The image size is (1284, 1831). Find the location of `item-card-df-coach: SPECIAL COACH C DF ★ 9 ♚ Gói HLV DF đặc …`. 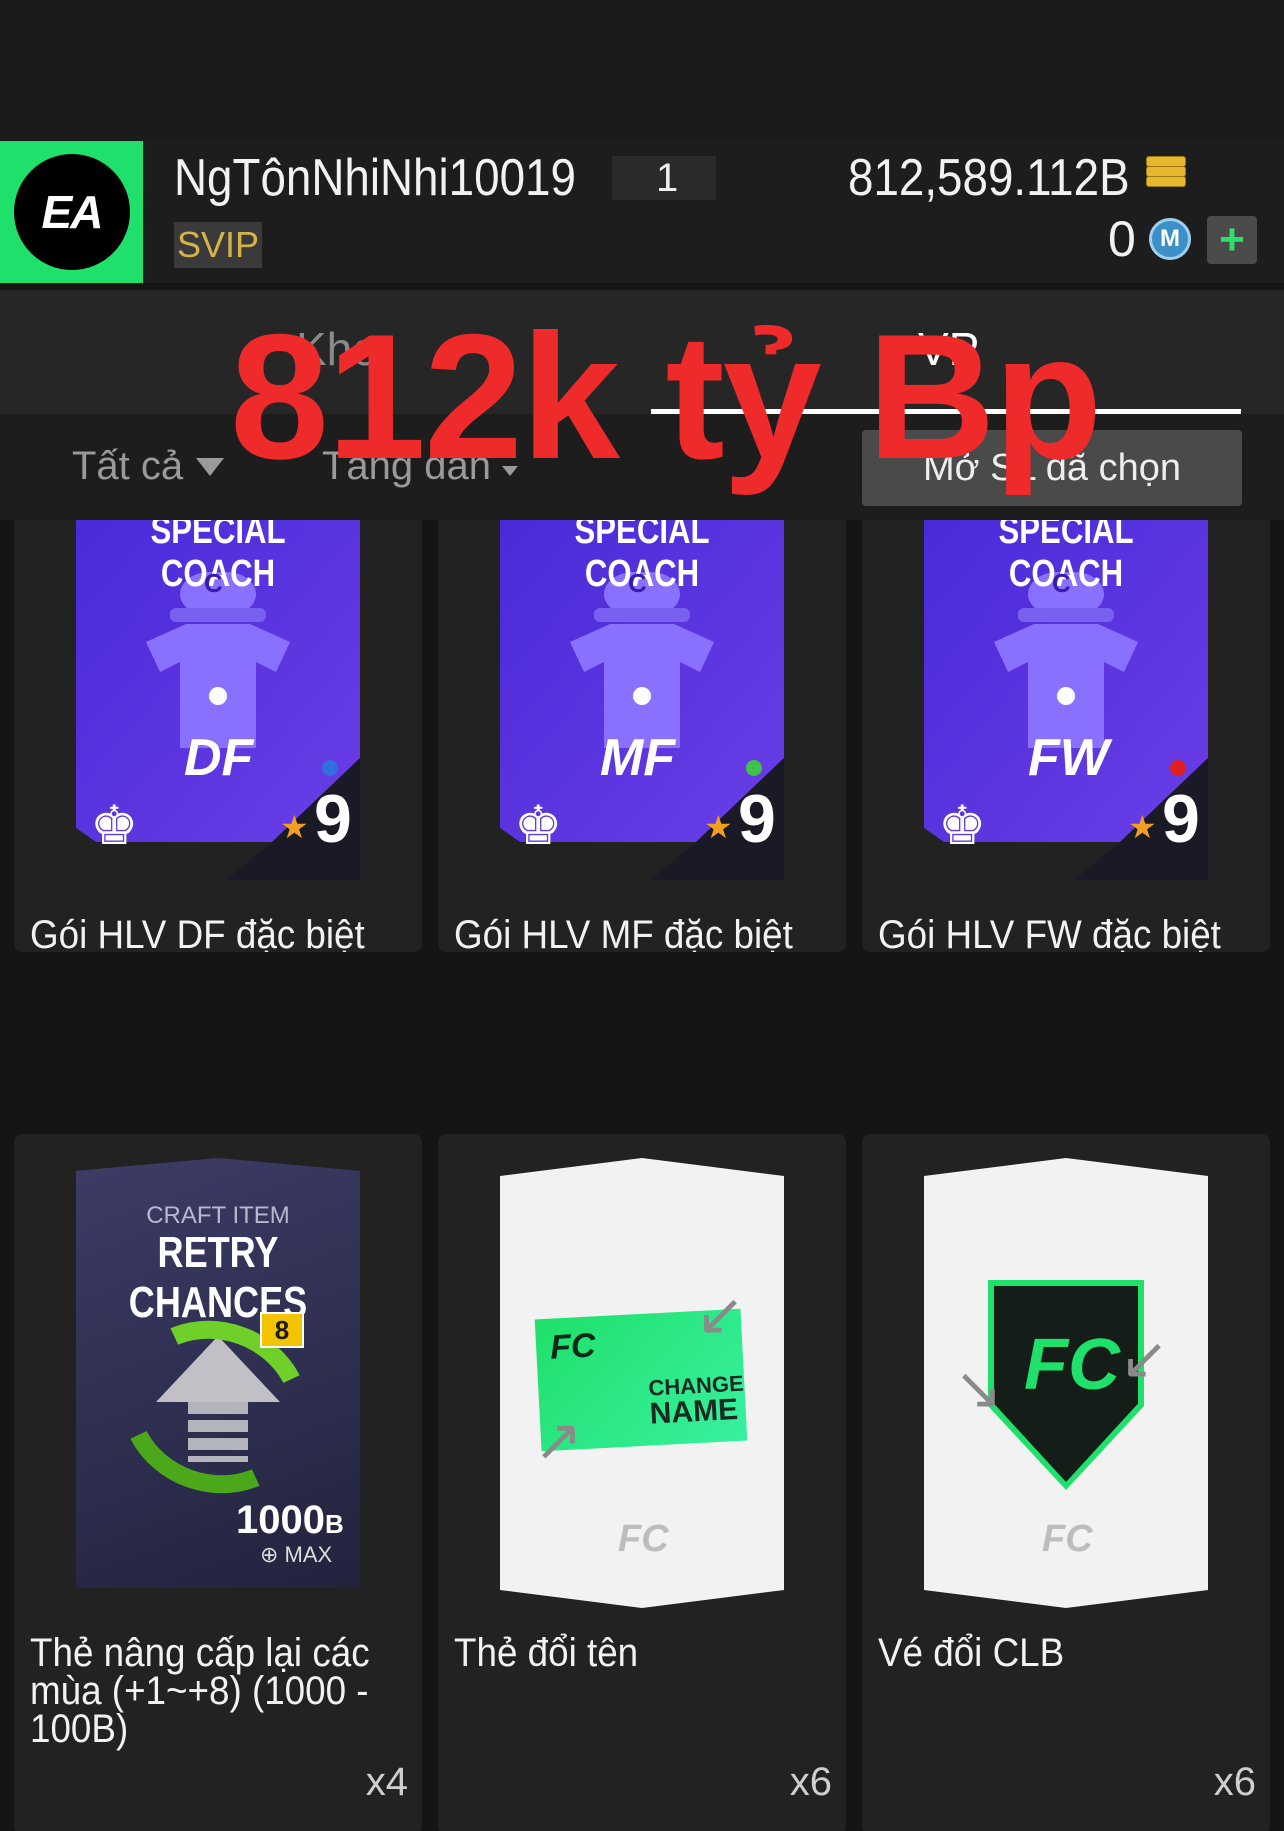

item-card-df-coach: SPECIAL COACH C DF ★ 9 ♚ Gói HLV DF đặc … is located at coordinates (218, 736).